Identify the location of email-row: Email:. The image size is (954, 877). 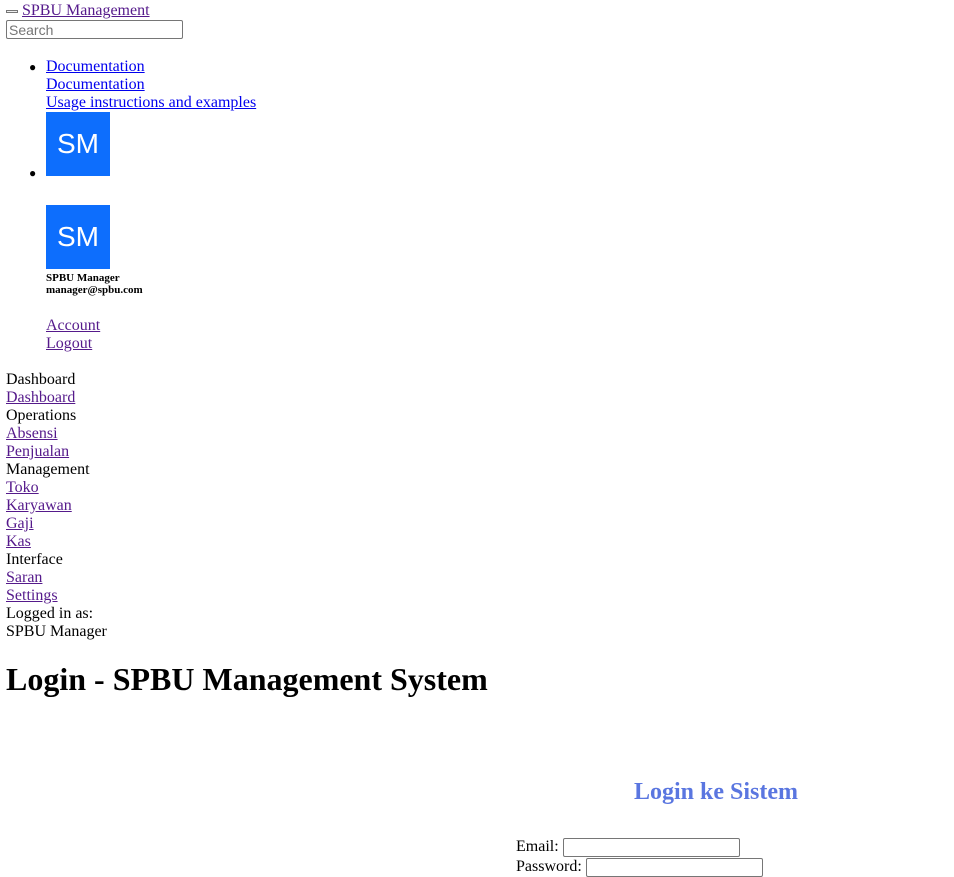
(628, 847).